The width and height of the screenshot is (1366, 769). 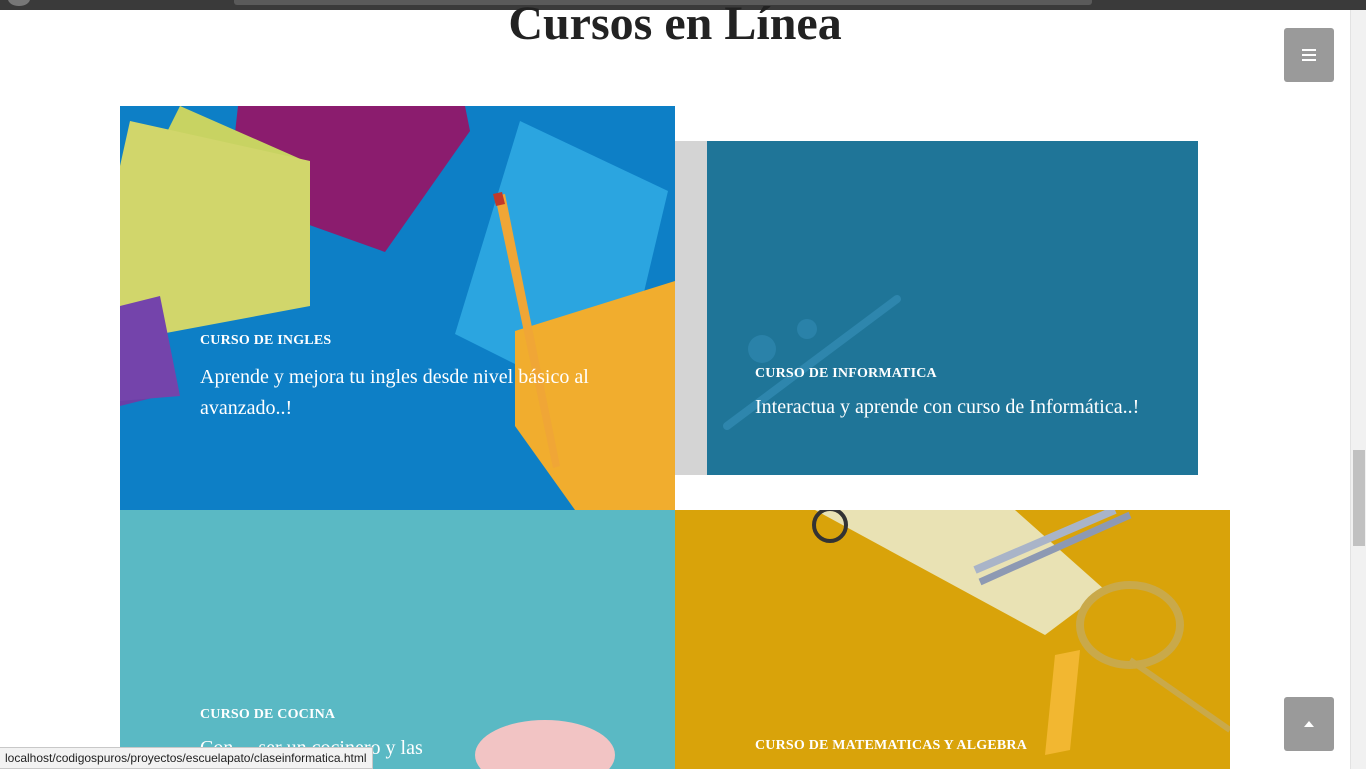 I want to click on card-shadow, so click(x=691, y=308).